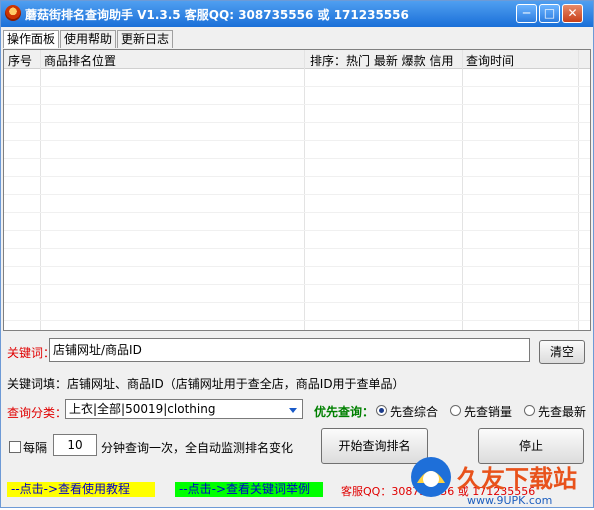 This screenshot has height=510, width=594. Describe the element at coordinates (562, 411) in the screenshot. I see `radio-newest-label: 先查最新` at that location.